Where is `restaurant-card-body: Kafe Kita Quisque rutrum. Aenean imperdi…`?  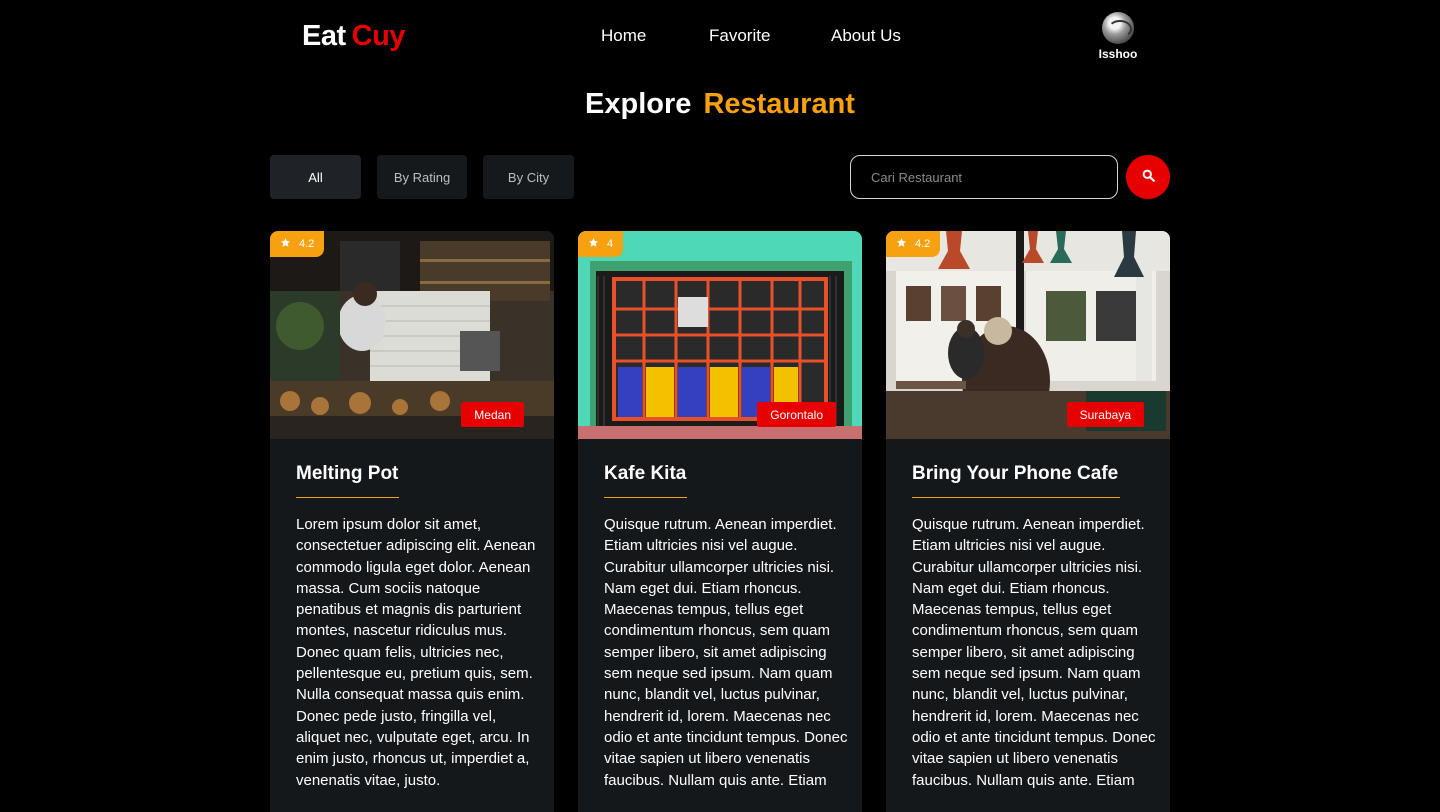 restaurant-card-body: Kafe Kita Quisque rutrum. Aenean imperdi… is located at coordinates (726, 627).